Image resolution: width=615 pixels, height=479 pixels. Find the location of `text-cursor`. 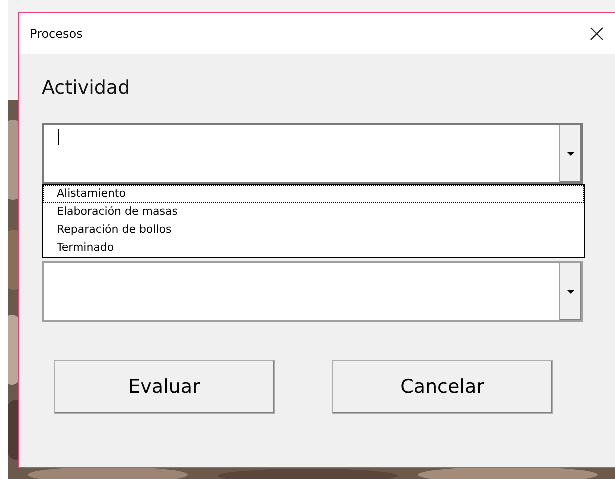

text-cursor is located at coordinates (58, 137).